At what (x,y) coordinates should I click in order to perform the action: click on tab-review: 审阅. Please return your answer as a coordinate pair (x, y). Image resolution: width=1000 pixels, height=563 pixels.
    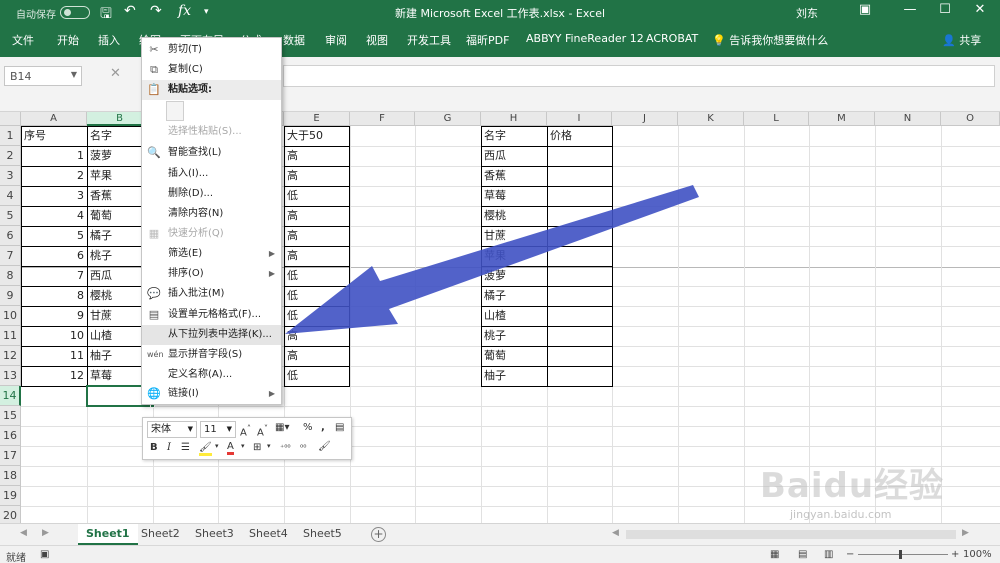
    Looking at the image, I should click on (336, 40).